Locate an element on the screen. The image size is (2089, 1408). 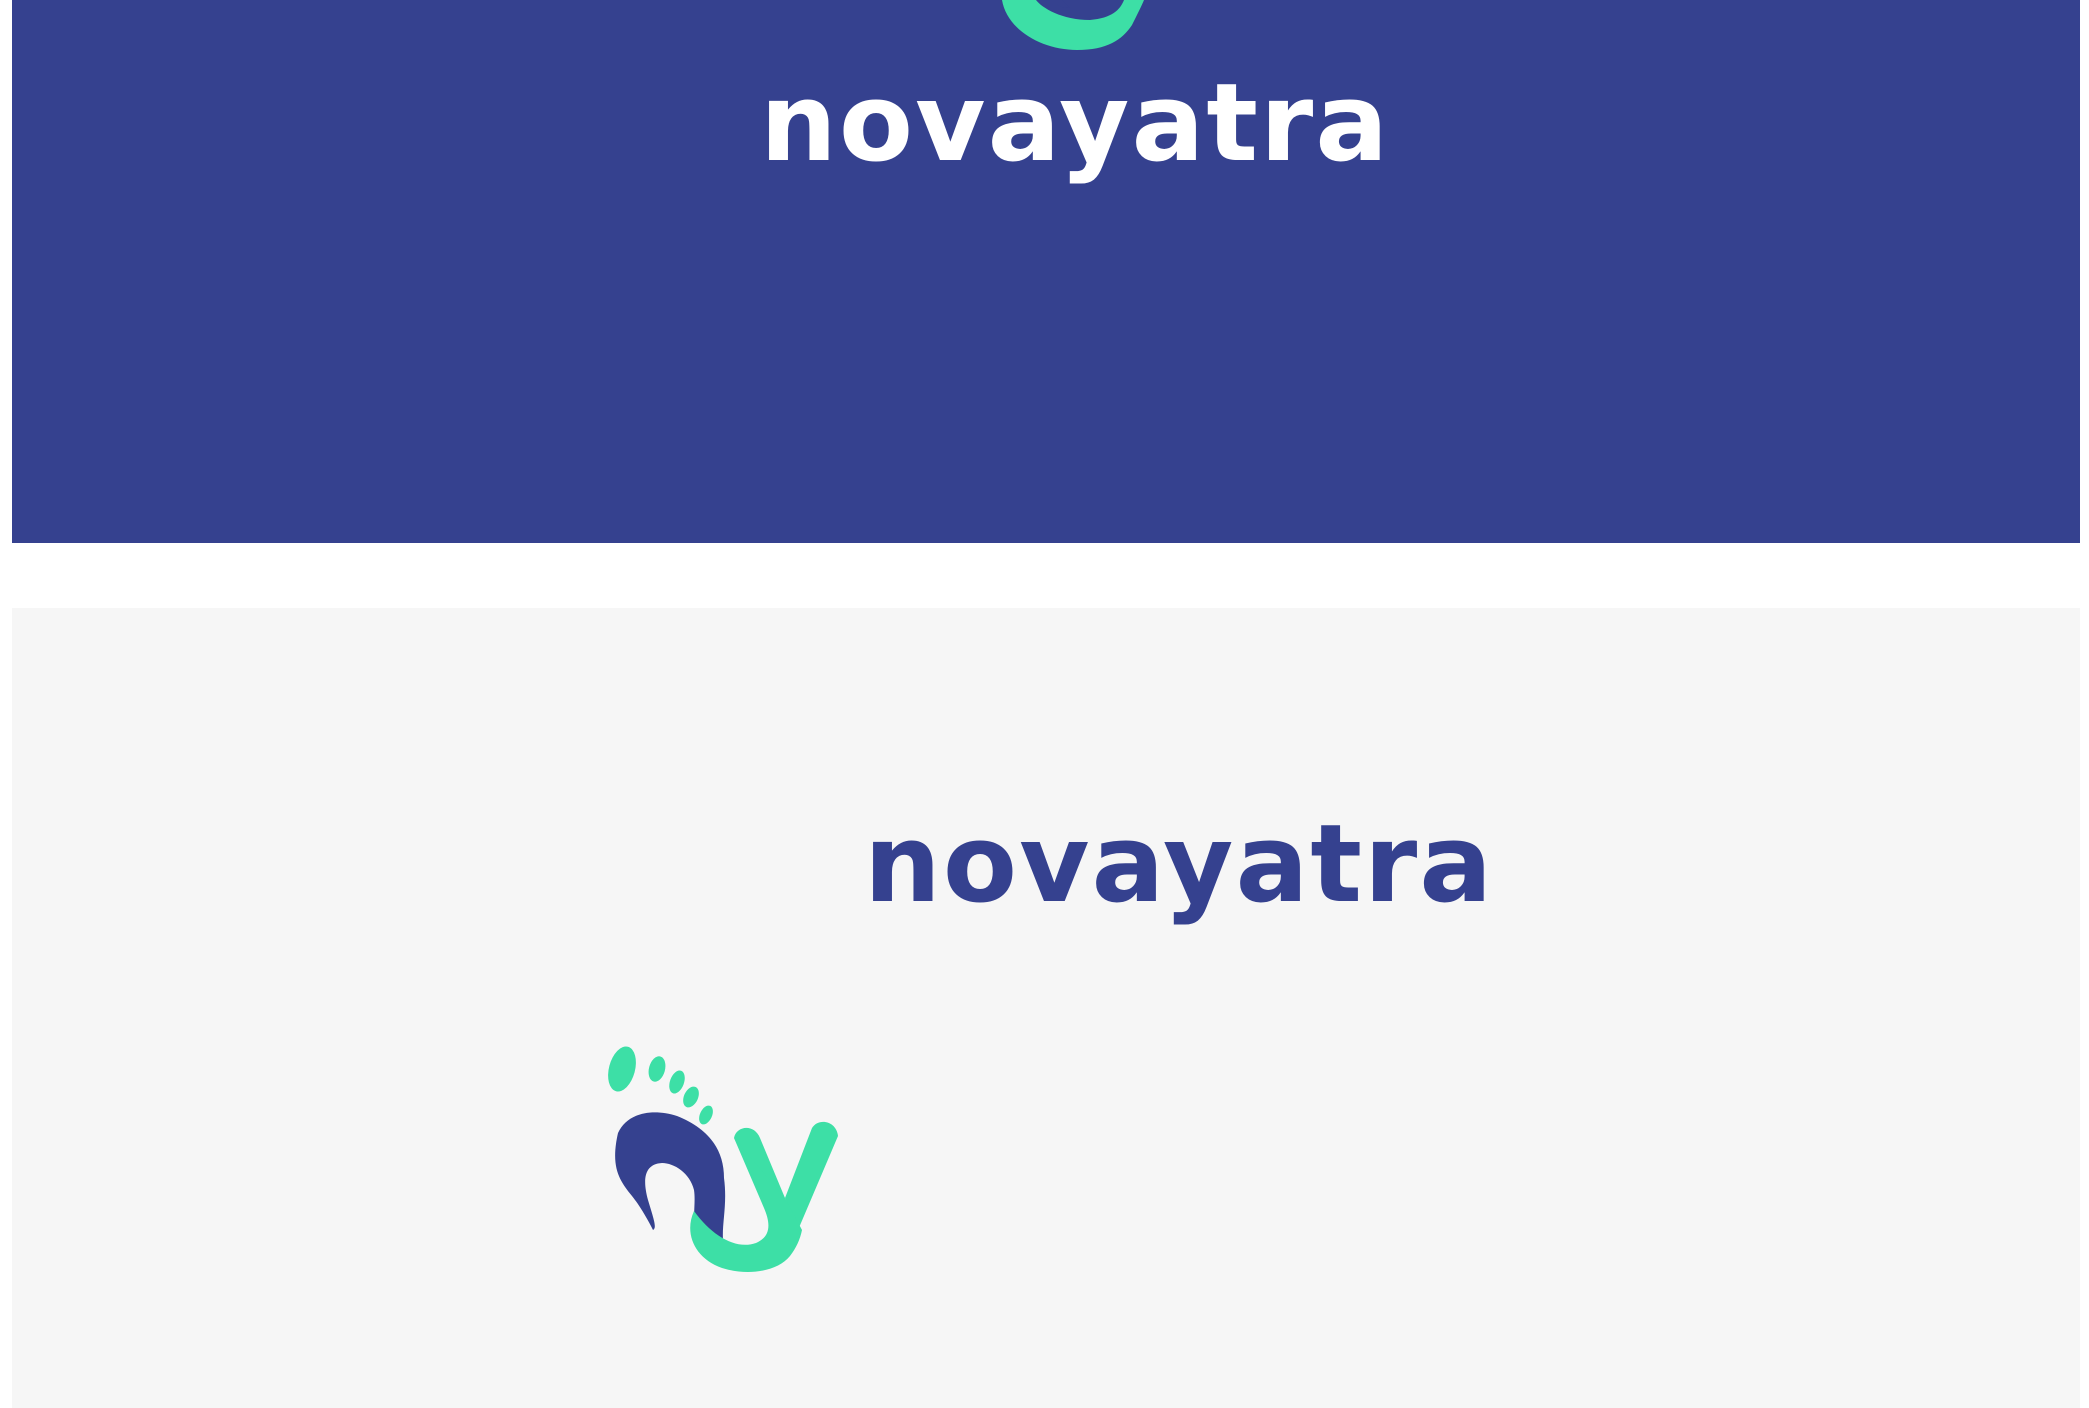
toe-1-icon is located at coordinates (622, 1069).